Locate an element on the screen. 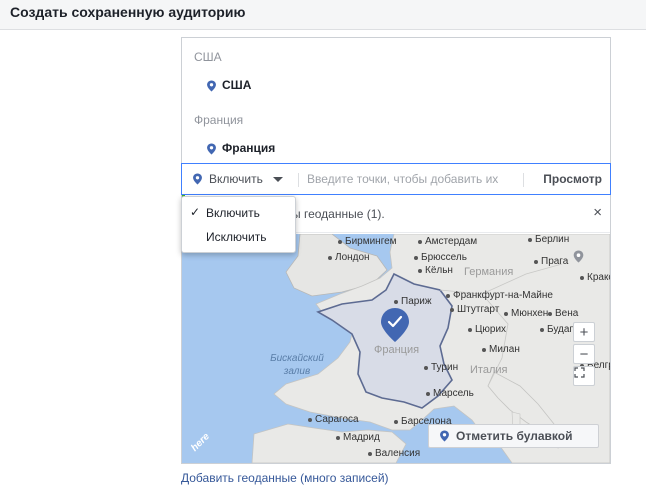 The height and width of the screenshot is (497, 646). map-city-label: Турин is located at coordinates (441, 367).